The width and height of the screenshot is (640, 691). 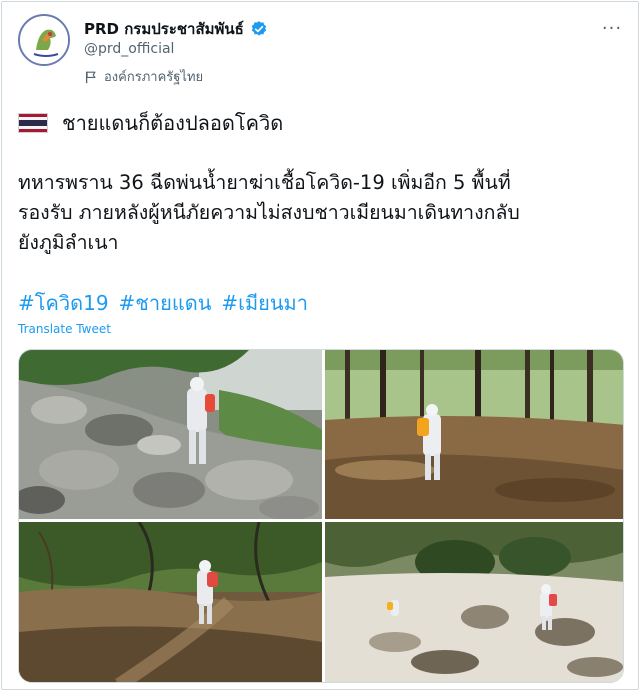 I want to click on avatar, so click(x=44, y=40).